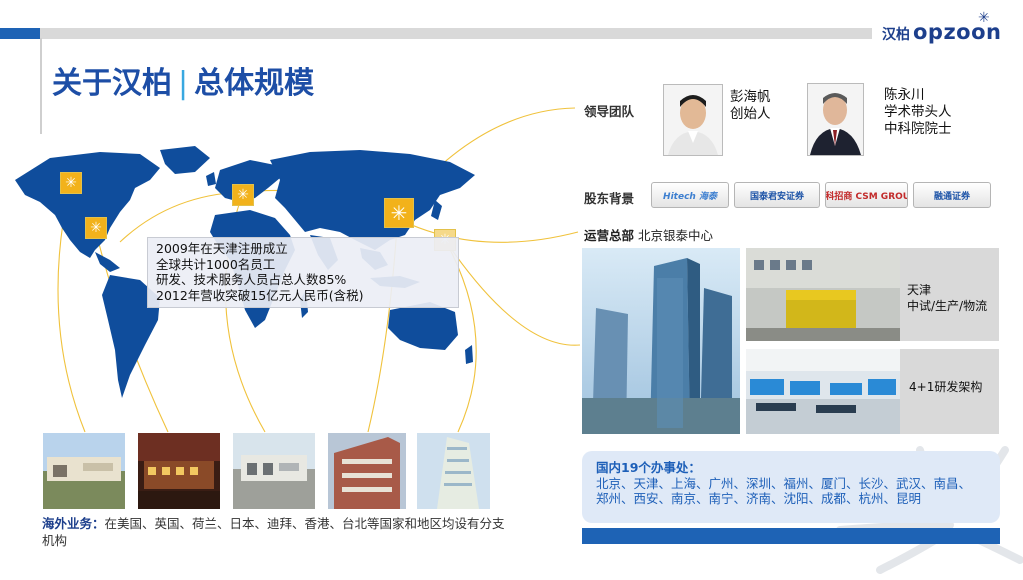 The image size is (1023, 580). Describe the element at coordinates (609, 235) in the screenshot. I see `hq-label: 运营总部` at that location.